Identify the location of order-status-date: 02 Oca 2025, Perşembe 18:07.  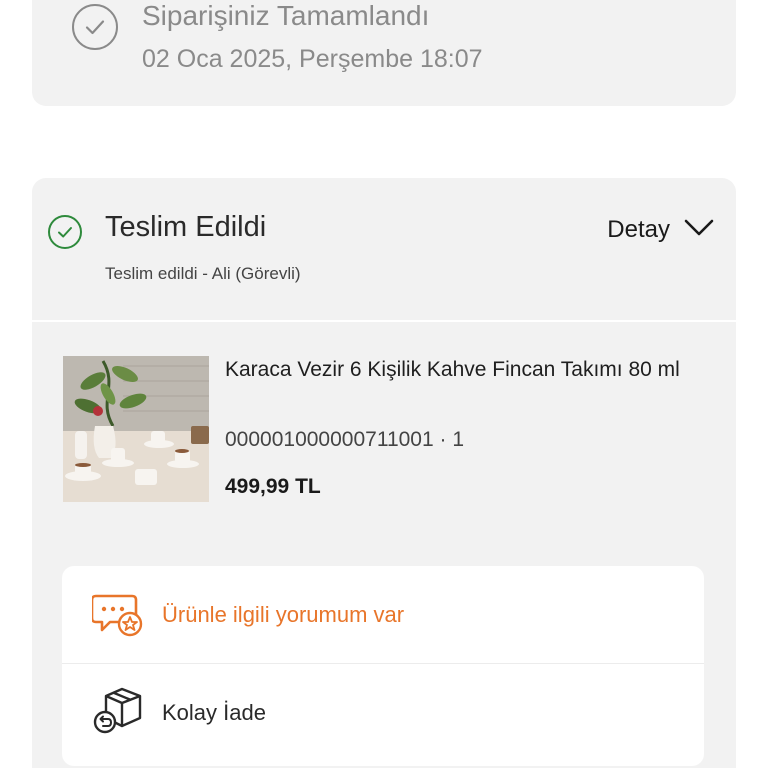
(312, 59).